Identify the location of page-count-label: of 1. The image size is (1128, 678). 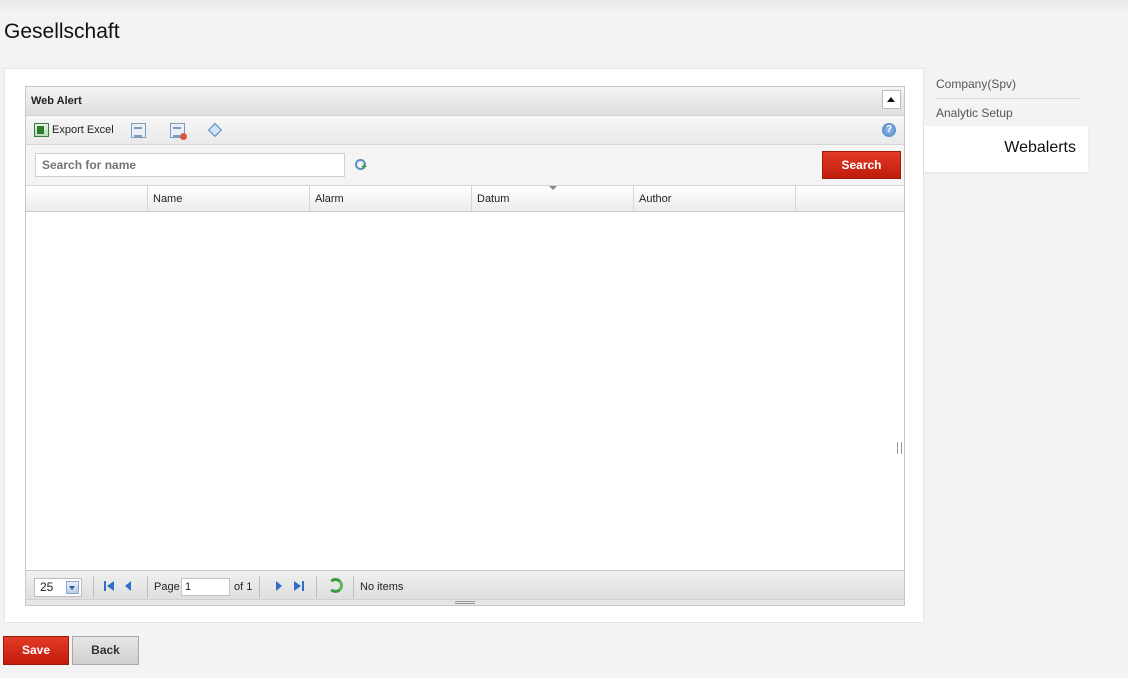
(243, 587).